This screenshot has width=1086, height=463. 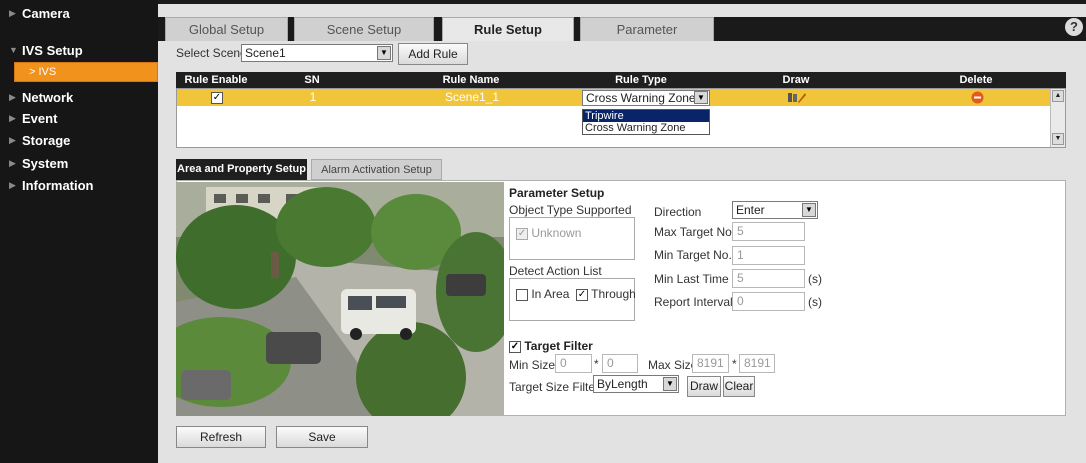 I want to click on table-row: ✓ 1 Scene1_1 Cross Warning Zone ▼, so click(x=614, y=97).